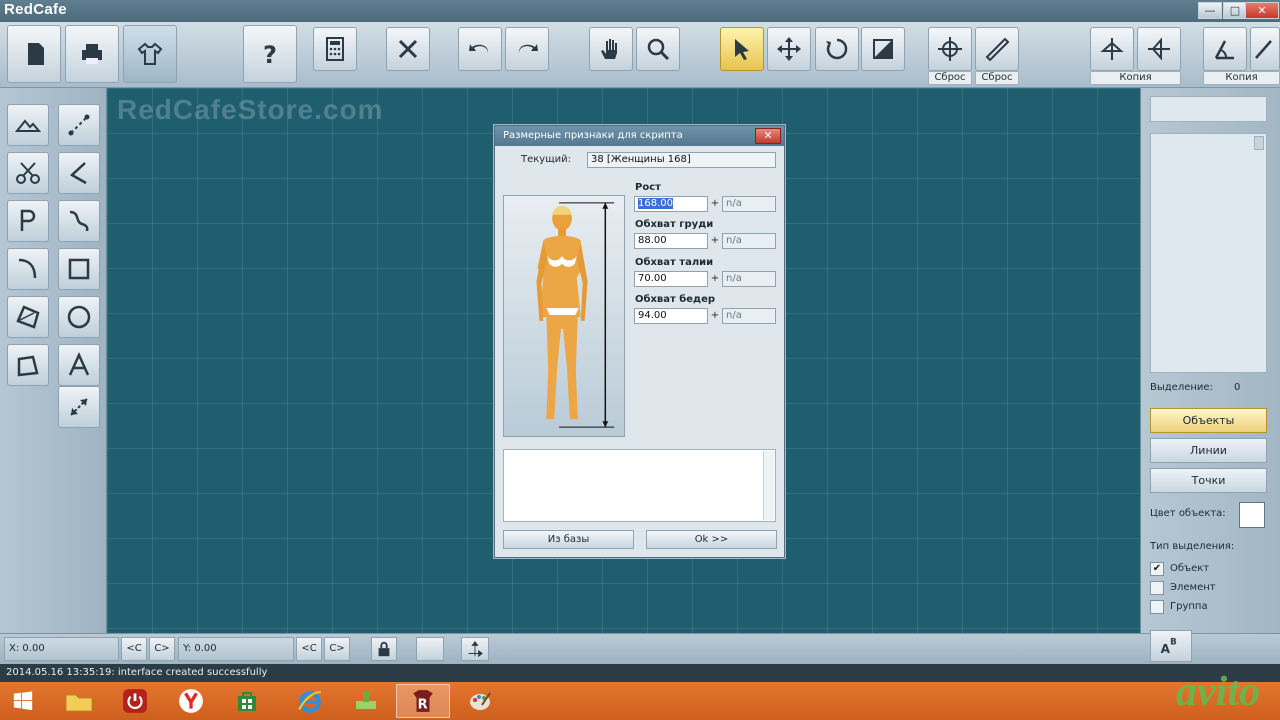 The width and height of the screenshot is (1280, 720). What do you see at coordinates (1157, 569) in the screenshot?
I see `checkbox-object: ✔` at bounding box center [1157, 569].